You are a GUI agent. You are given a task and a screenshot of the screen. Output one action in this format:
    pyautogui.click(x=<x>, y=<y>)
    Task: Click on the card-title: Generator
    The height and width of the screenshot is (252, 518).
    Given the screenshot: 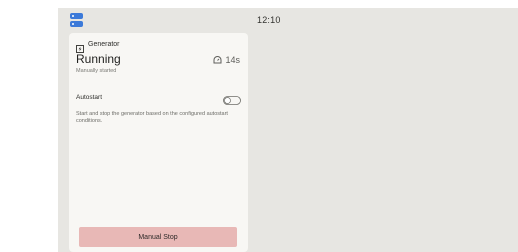 What is the action you would take?
    pyautogui.click(x=104, y=44)
    